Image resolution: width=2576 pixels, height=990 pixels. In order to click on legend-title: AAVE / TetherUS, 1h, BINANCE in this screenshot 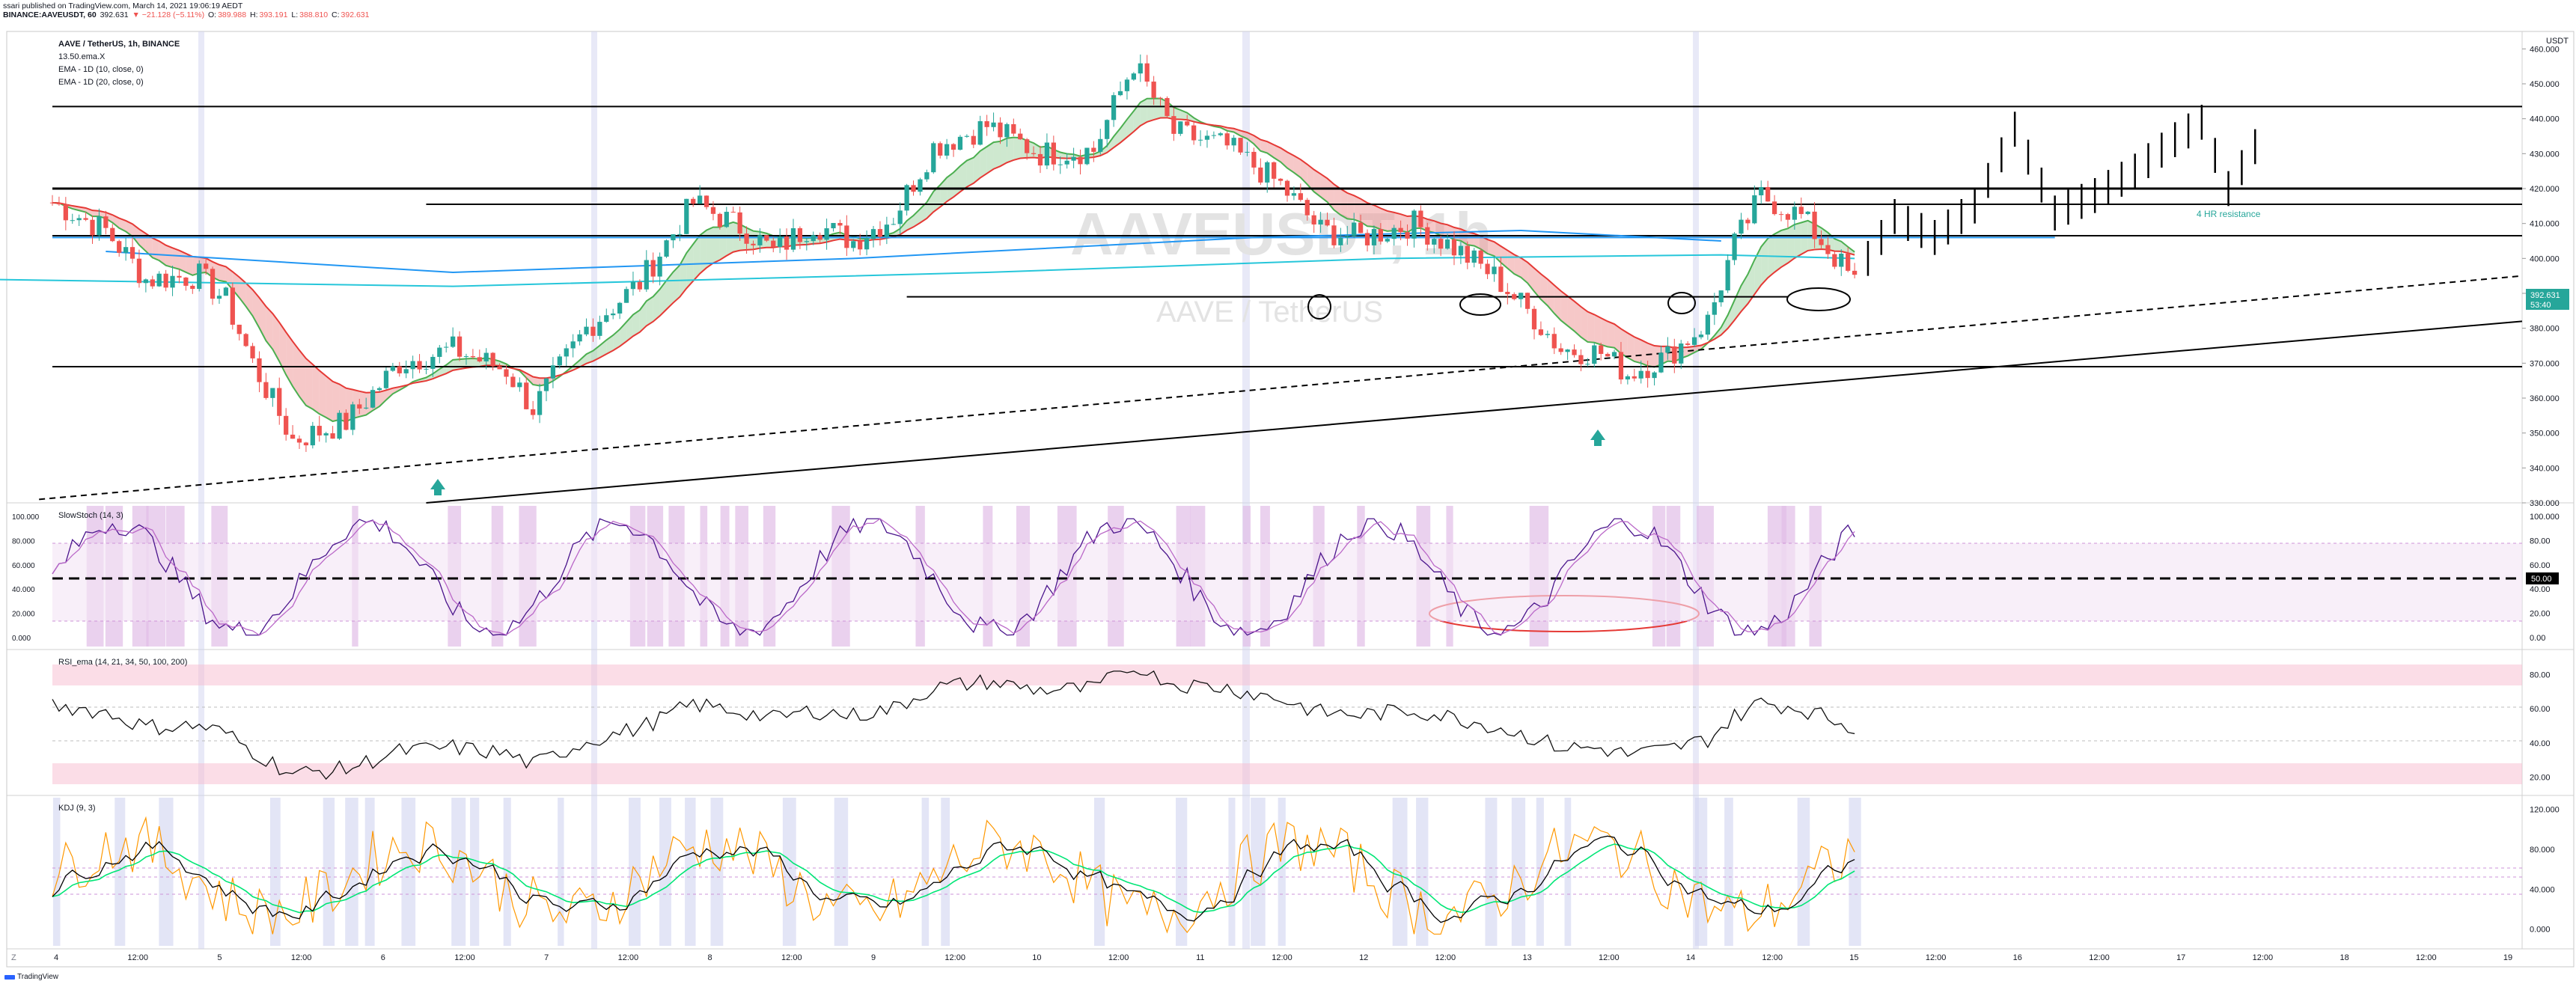, I will do `click(119, 45)`.